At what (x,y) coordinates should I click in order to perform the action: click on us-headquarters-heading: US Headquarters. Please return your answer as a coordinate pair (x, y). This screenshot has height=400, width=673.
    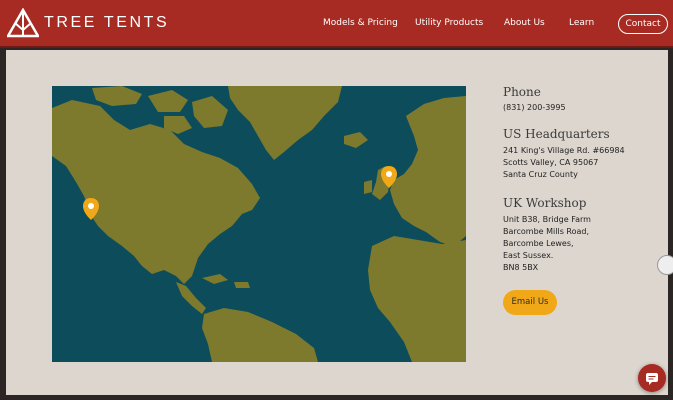
    Looking at the image, I should click on (556, 134).